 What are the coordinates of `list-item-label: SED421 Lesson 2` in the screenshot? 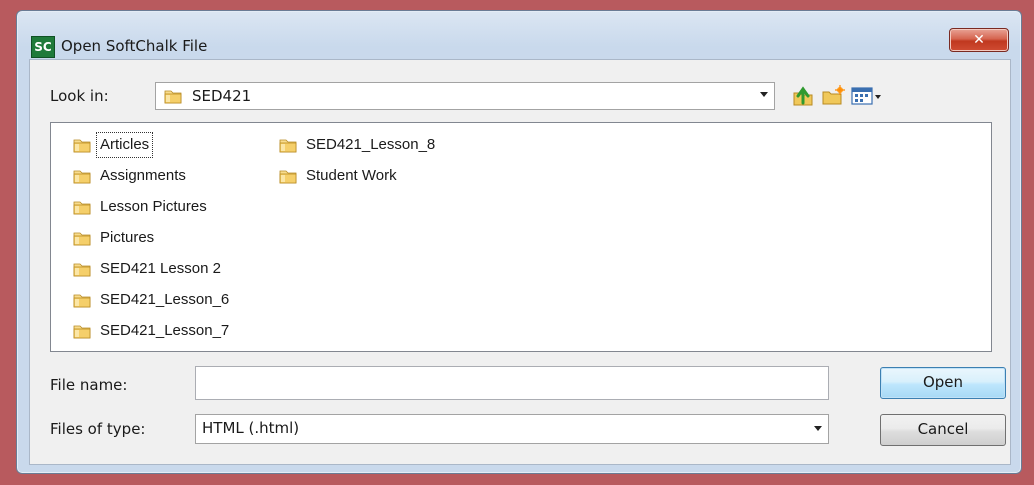 It's located at (160, 268).